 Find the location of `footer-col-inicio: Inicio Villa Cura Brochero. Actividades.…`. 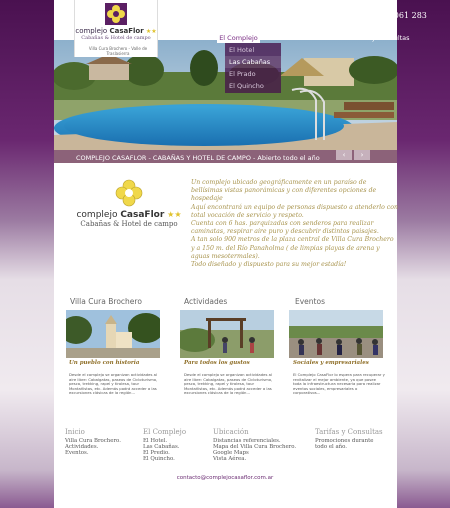

footer-col-inicio: Inicio Villa Cura Brochero. Actividades.… is located at coordinates (93, 442).